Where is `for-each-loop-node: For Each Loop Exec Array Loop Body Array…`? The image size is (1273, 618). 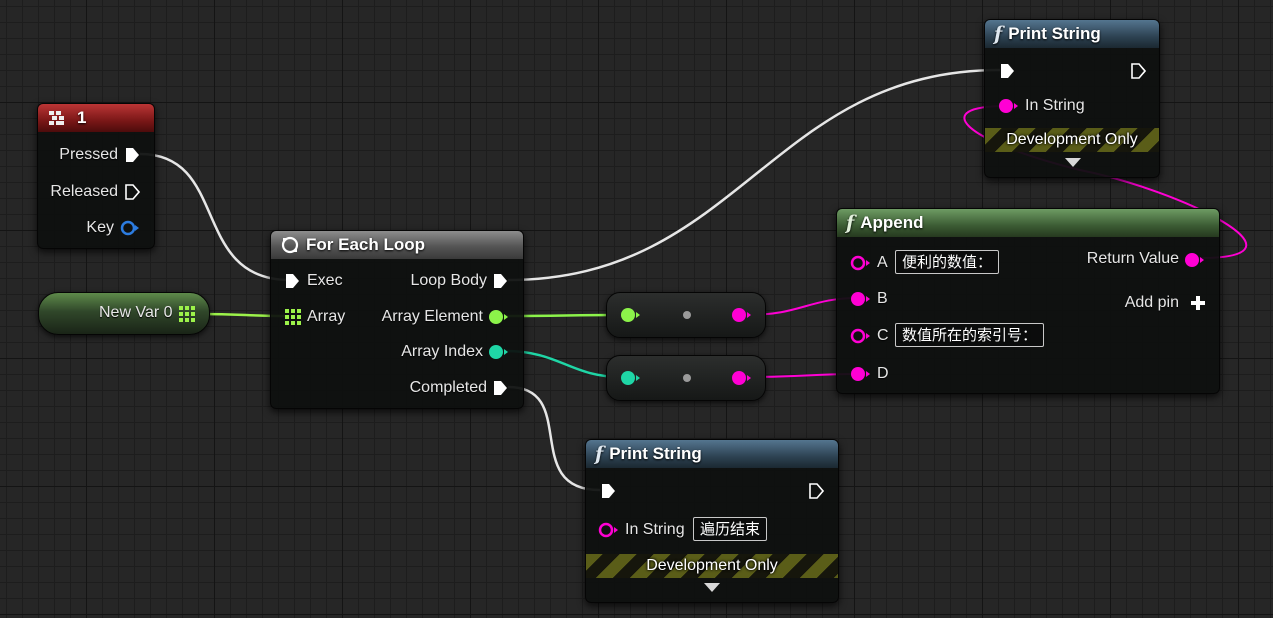
for-each-loop-node: For Each Loop Exec Array Loop Body Array… is located at coordinates (397, 319).